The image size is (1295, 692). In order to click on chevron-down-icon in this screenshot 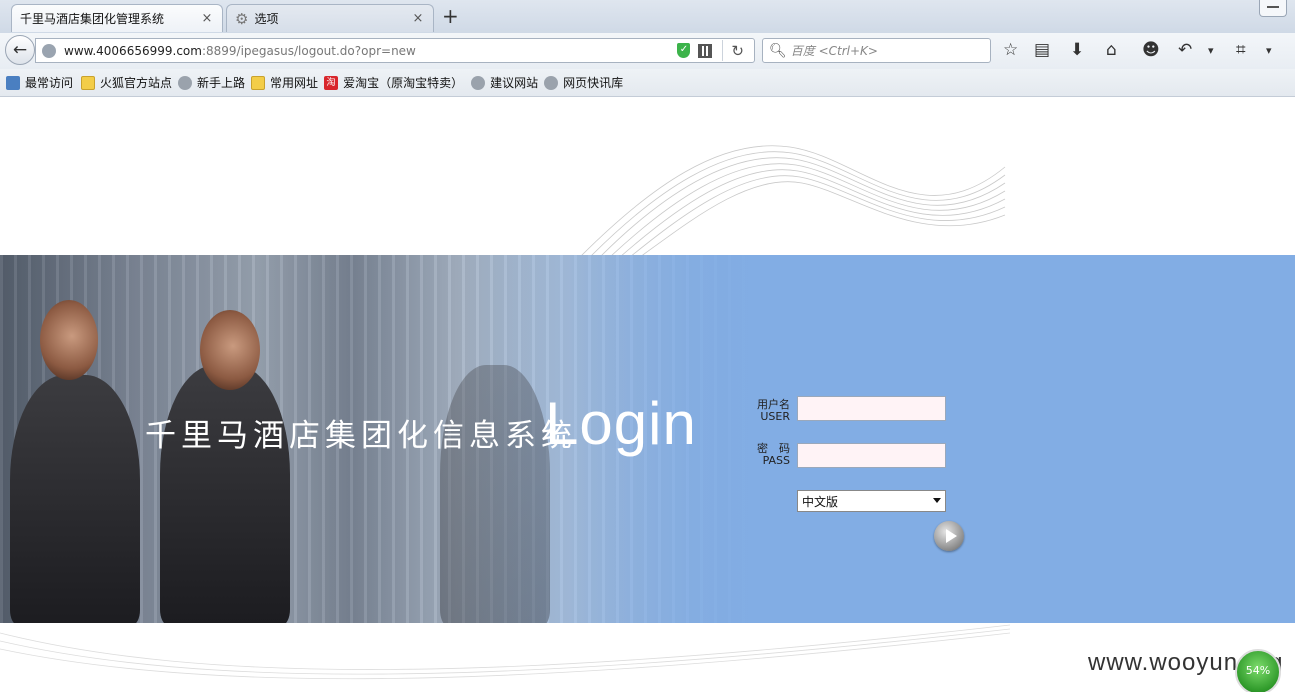, I will do `click(937, 500)`.